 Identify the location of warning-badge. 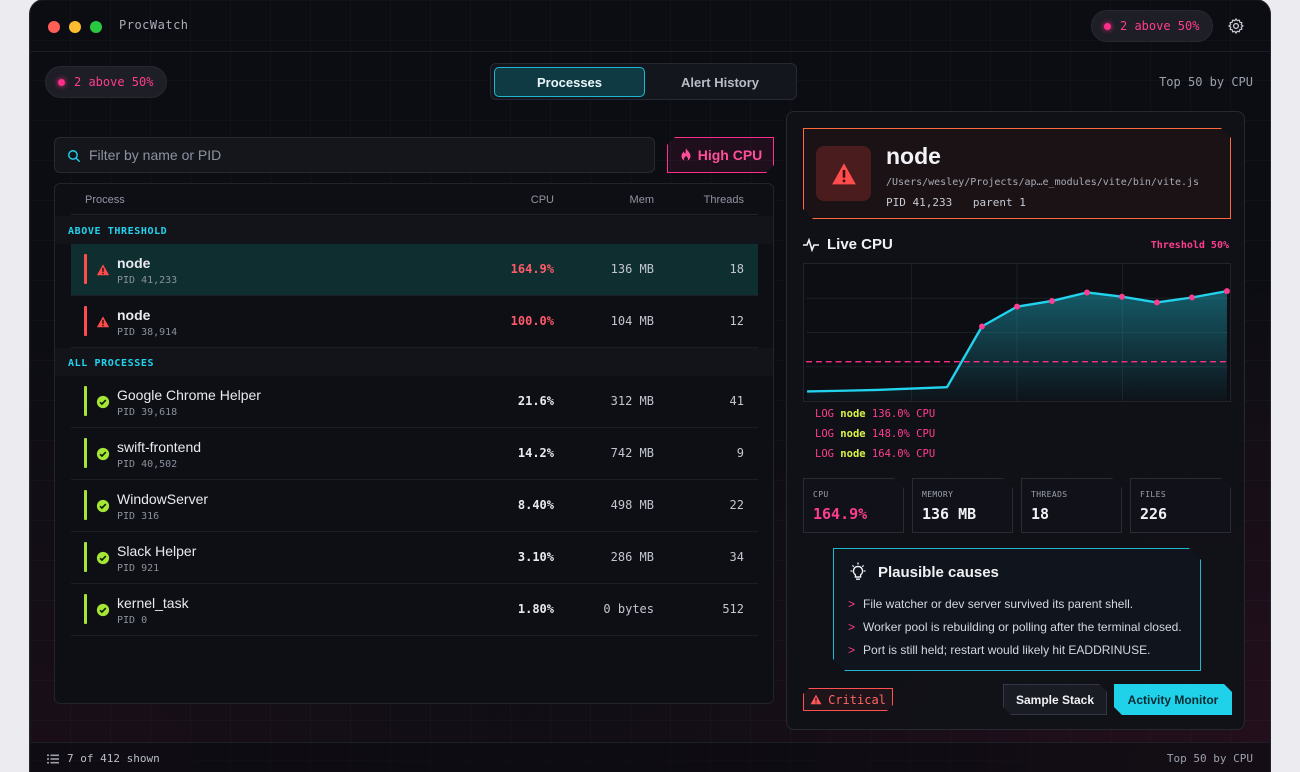
(843, 173).